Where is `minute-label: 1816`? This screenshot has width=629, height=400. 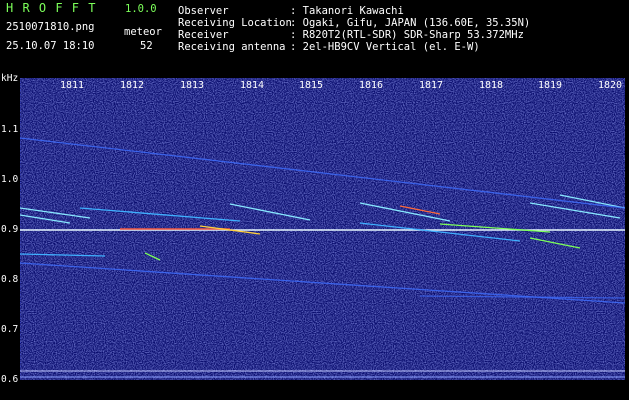 minute-label: 1816 is located at coordinates (371, 85).